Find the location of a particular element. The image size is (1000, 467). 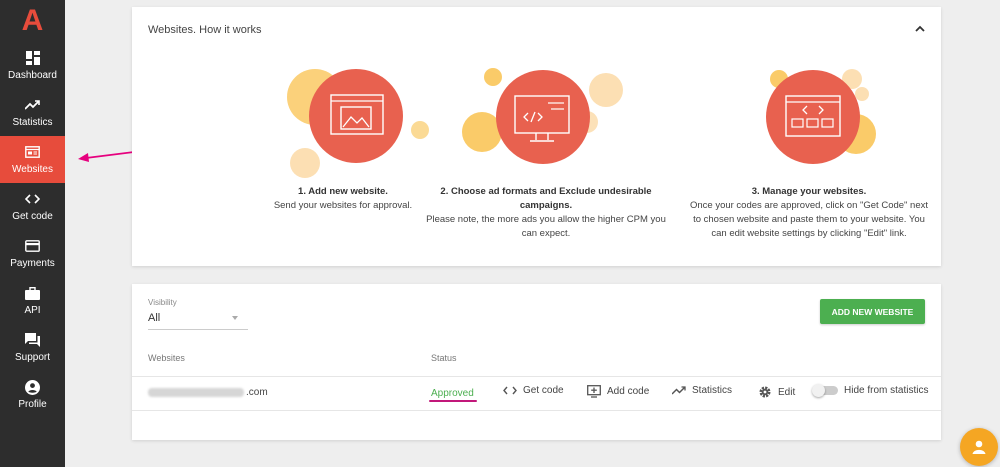

status-annotation-underline is located at coordinates (453, 401).